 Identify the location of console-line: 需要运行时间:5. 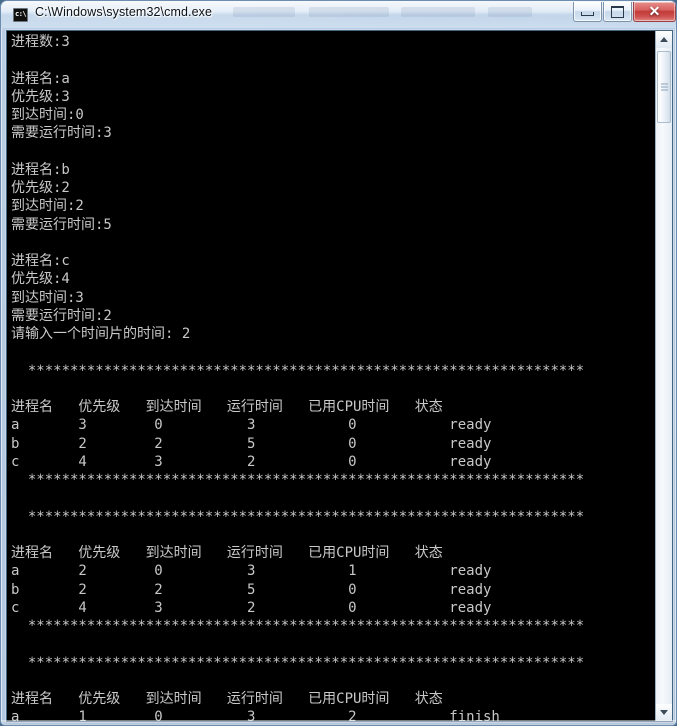
(61, 224).